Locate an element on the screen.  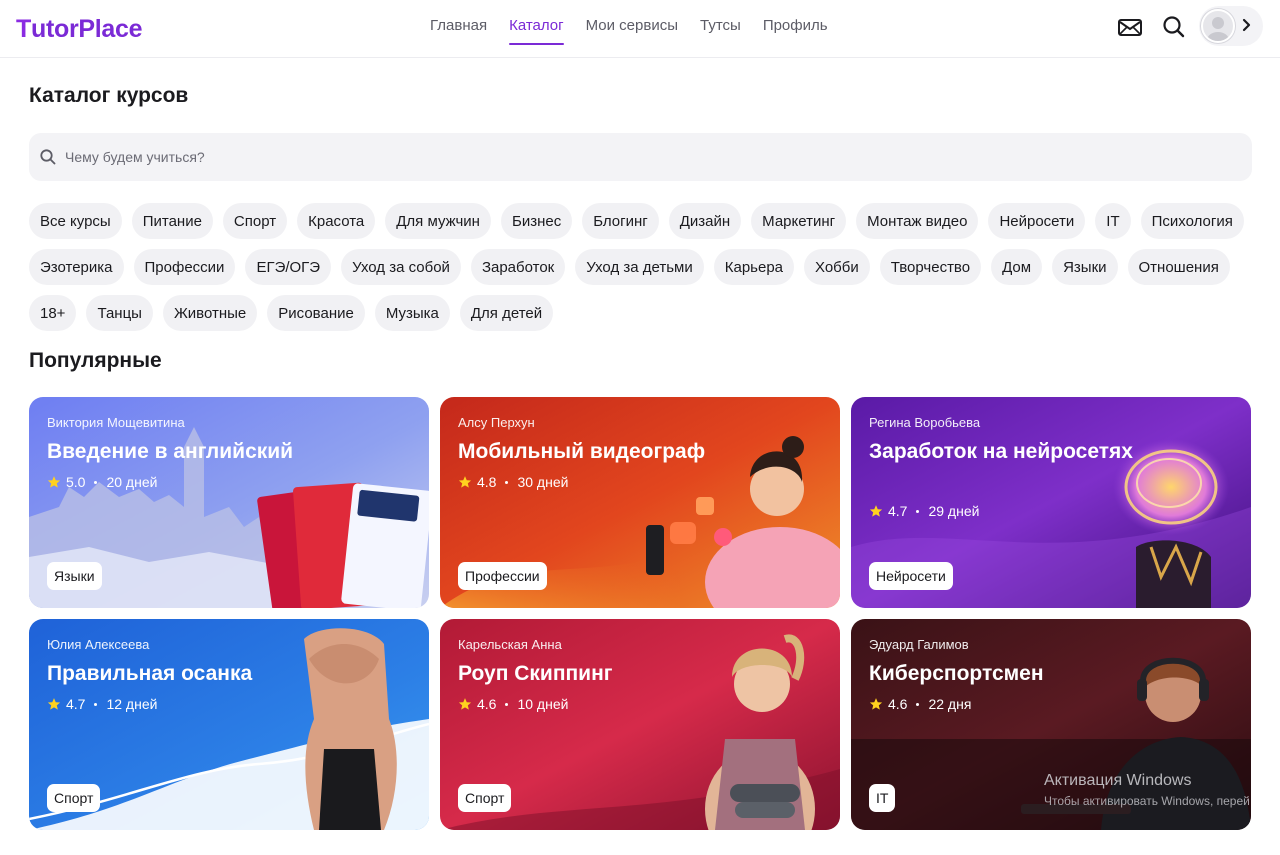
search-input is located at coordinates (650, 157).